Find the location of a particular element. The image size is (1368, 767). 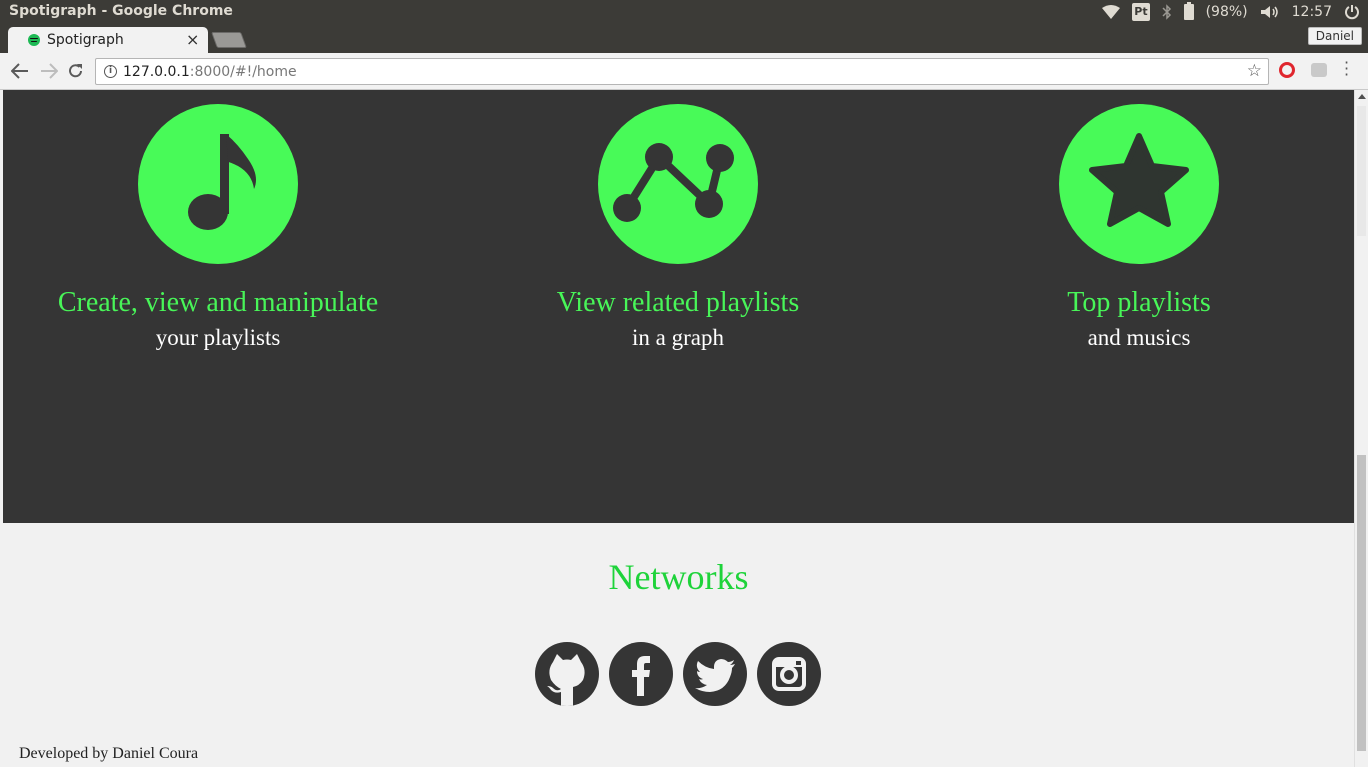

star-icon is located at coordinates (1139, 180).